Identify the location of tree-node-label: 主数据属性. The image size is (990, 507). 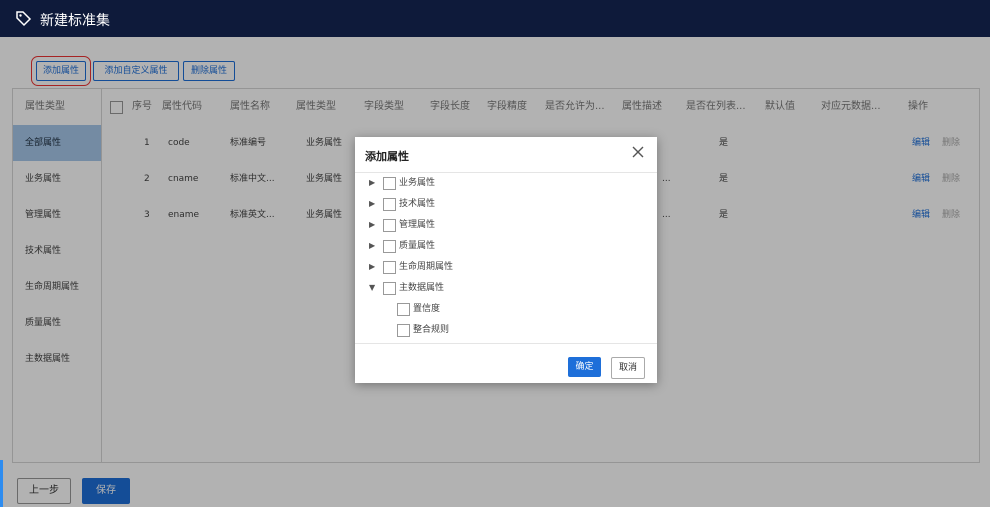
(422, 288).